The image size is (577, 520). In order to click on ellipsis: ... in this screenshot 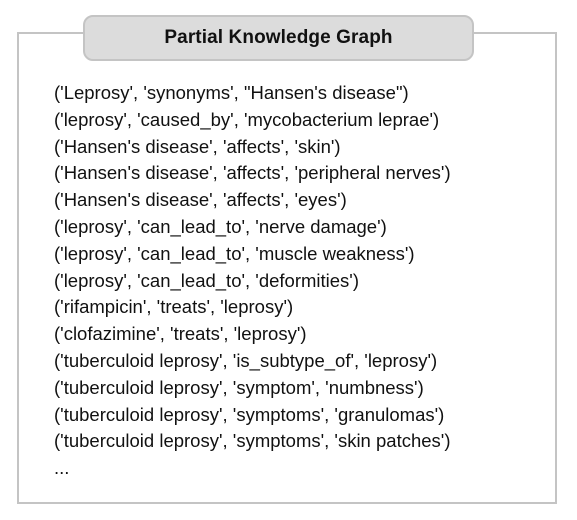, I will do `click(62, 468)`.